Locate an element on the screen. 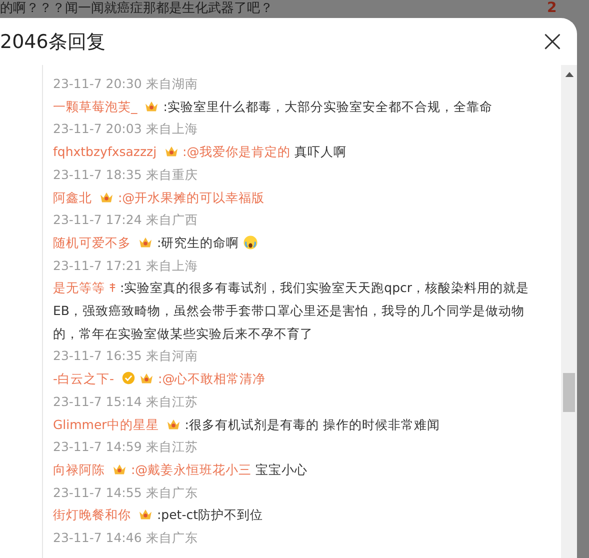 Image resolution: width=589 pixels, height=558 pixels. user-link: 随机可爱不多 is located at coordinates (92, 242).